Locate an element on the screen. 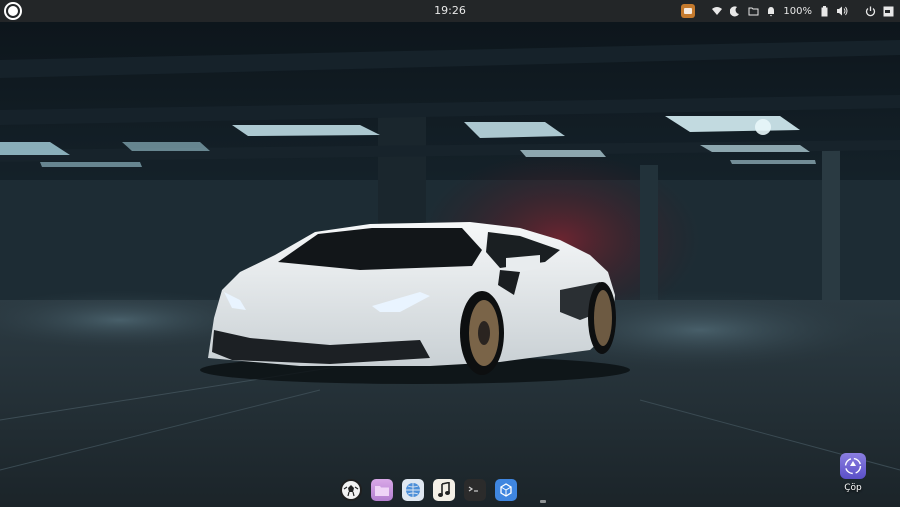  battery-percent: 100% is located at coordinates (797, 11).